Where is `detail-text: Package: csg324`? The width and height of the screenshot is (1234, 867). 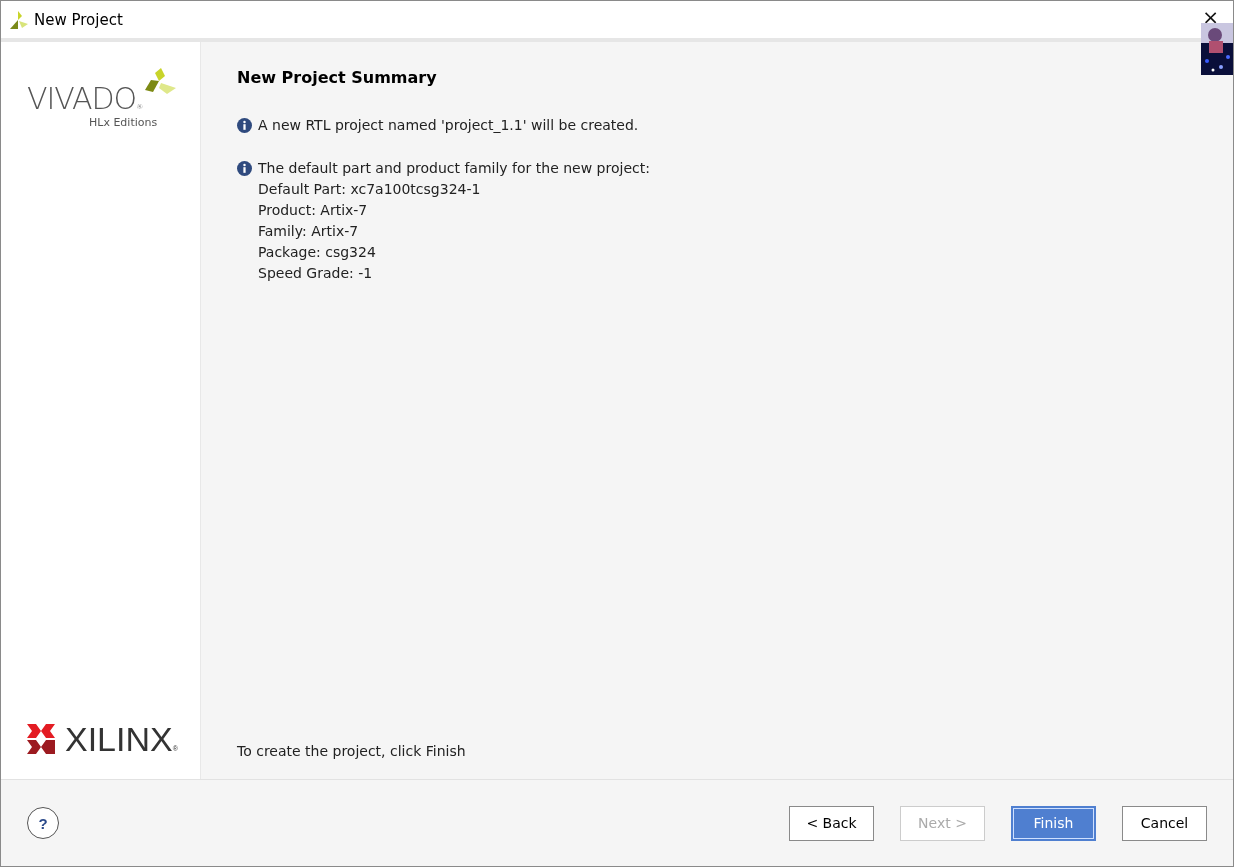
detail-text: Package: csg324 is located at coordinates (317, 252).